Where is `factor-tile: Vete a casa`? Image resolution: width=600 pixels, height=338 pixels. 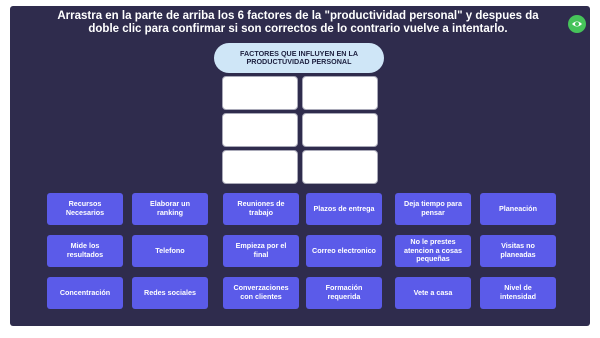 factor-tile: Vete a casa is located at coordinates (433, 293).